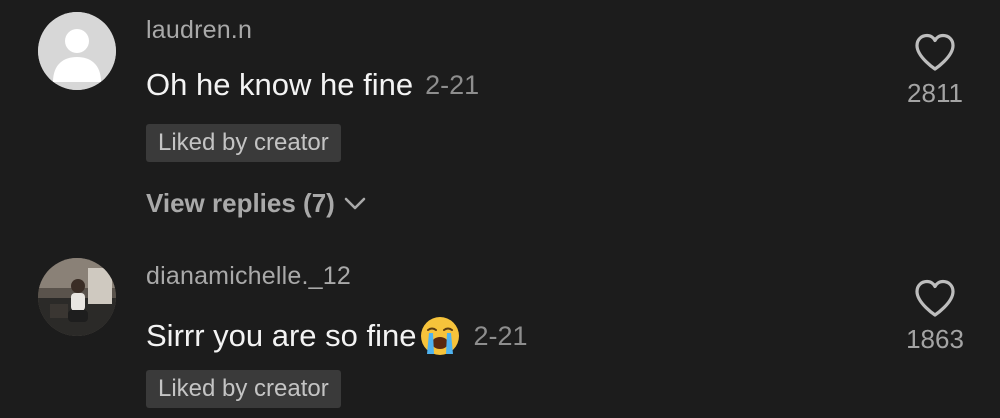 The image size is (1000, 418). I want to click on chevron-down-icon, so click(355, 203).